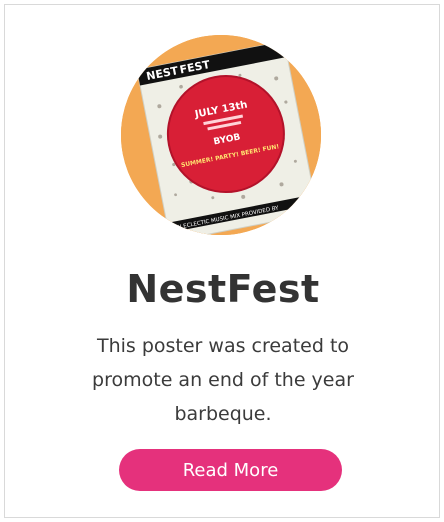  I want to click on card-title: NestFest, so click(223, 289).